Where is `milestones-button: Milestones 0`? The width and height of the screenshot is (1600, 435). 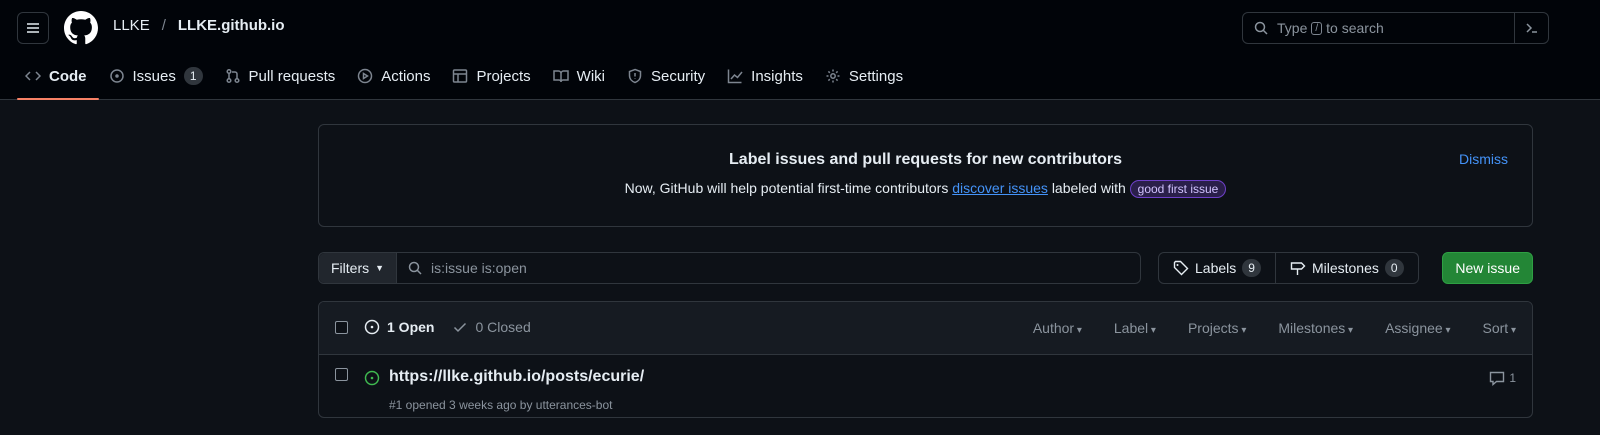
milestones-button: Milestones 0 is located at coordinates (1346, 268).